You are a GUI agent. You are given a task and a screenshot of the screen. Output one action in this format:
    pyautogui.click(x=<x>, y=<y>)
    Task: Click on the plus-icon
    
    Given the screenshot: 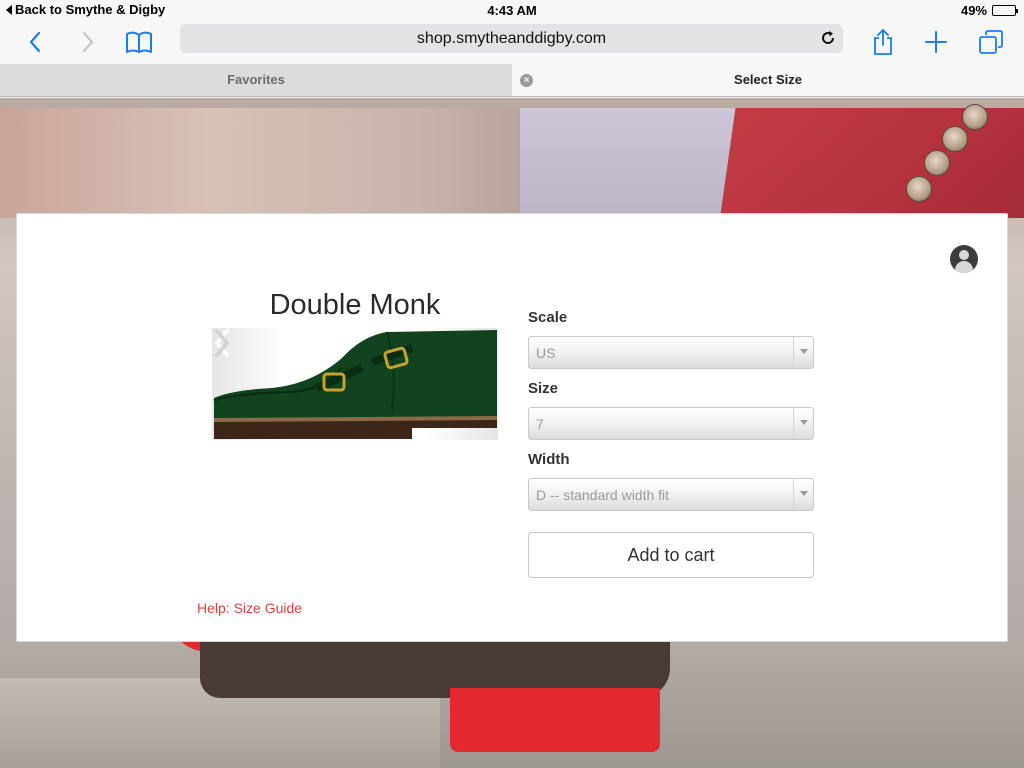 What is the action you would take?
    pyautogui.click(x=936, y=42)
    